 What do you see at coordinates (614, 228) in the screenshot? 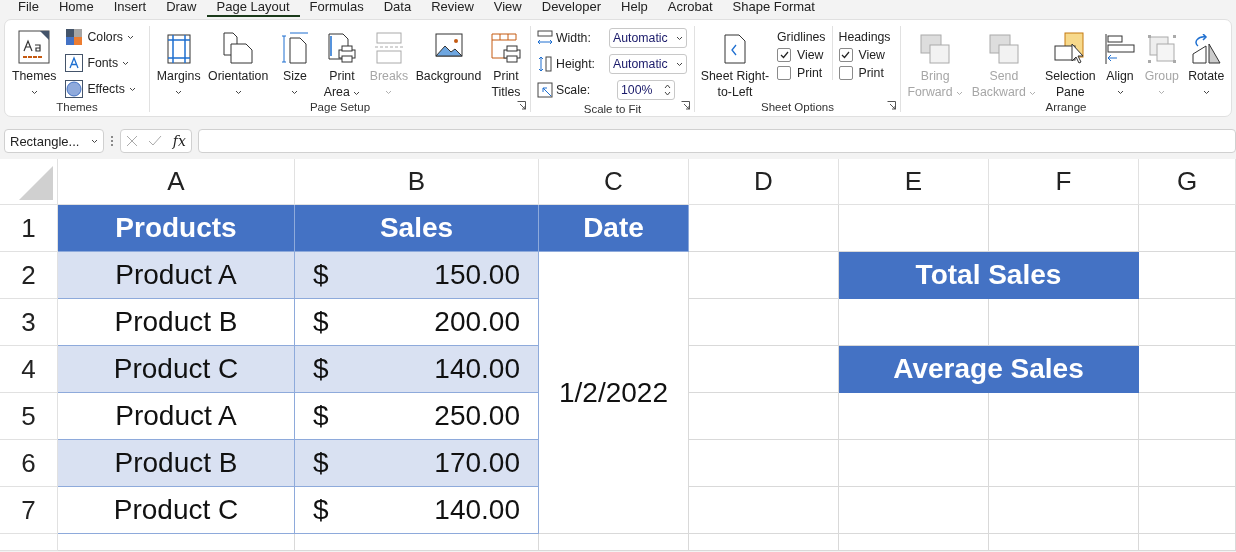
I see `table-header-cell: Date` at bounding box center [614, 228].